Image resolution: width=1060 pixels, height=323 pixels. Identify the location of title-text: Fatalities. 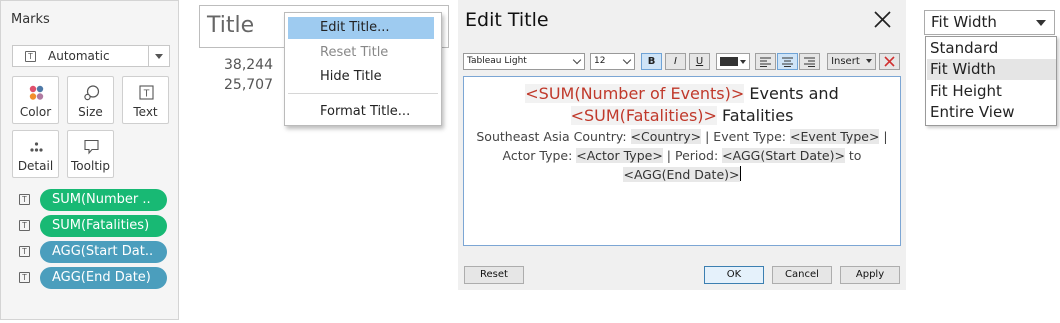
(755, 115).